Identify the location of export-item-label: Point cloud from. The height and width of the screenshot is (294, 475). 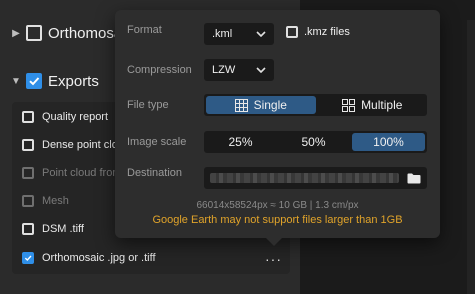
(82, 173).